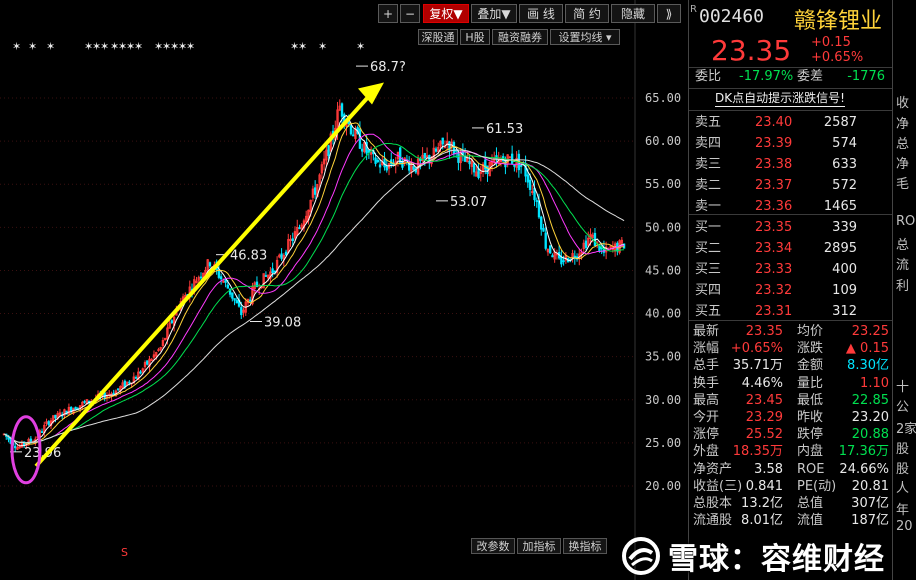  Describe the element at coordinates (791, 165) in the screenshot. I see `ask-row: 卖三 23.38 633` at that location.